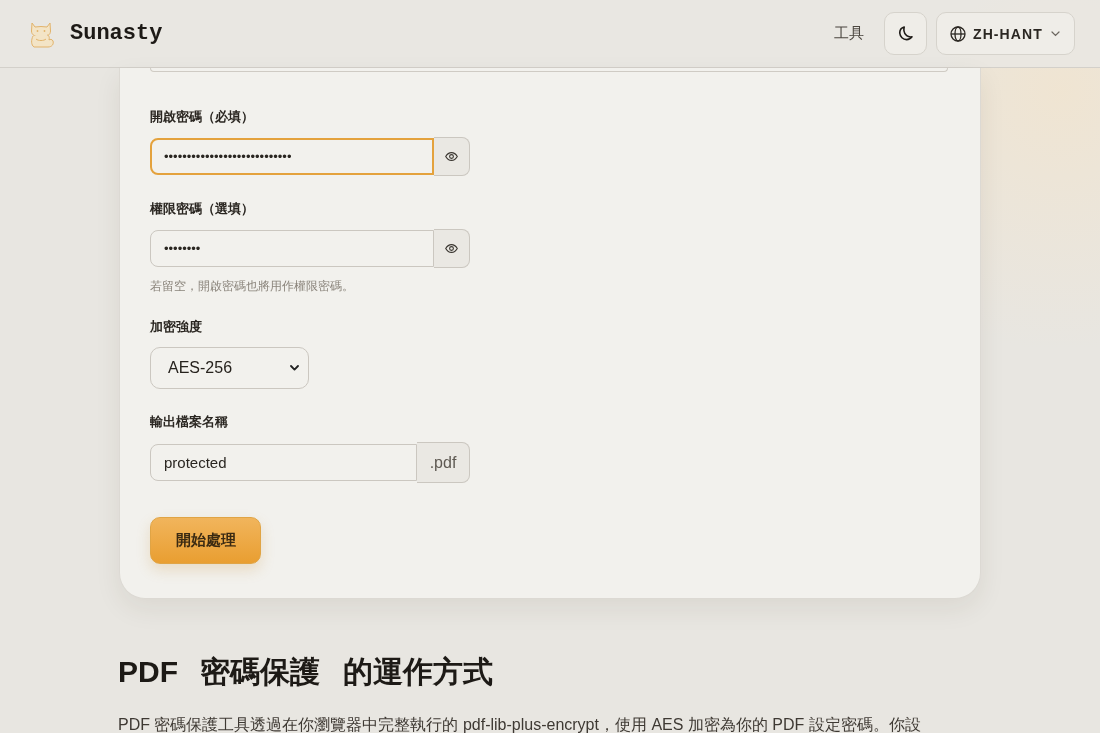  What do you see at coordinates (292, 156) in the screenshot?
I see `password-field: ••••••••••••••••••••••••••••` at bounding box center [292, 156].